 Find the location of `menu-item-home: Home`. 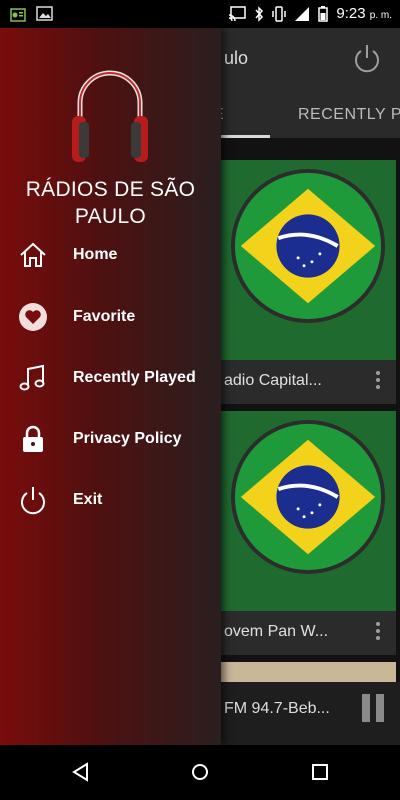

menu-item-home: Home is located at coordinates (110, 256).